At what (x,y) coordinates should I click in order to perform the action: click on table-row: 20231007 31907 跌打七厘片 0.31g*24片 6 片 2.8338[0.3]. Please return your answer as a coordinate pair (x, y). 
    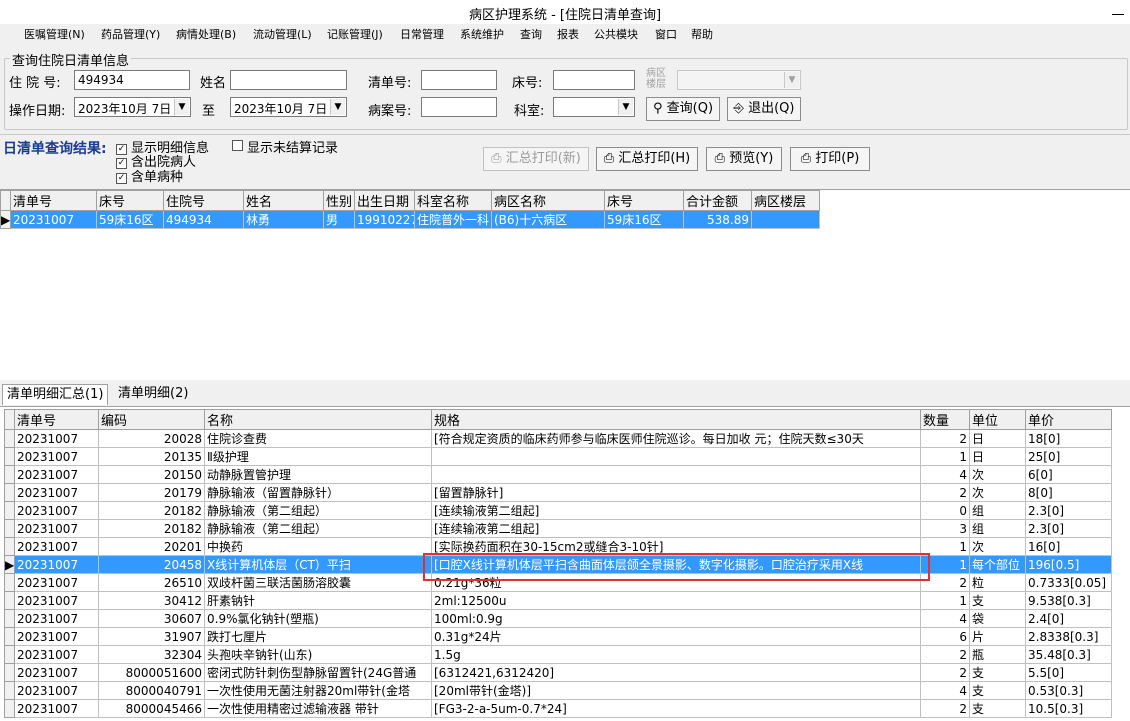
    Looking at the image, I should click on (558, 636).